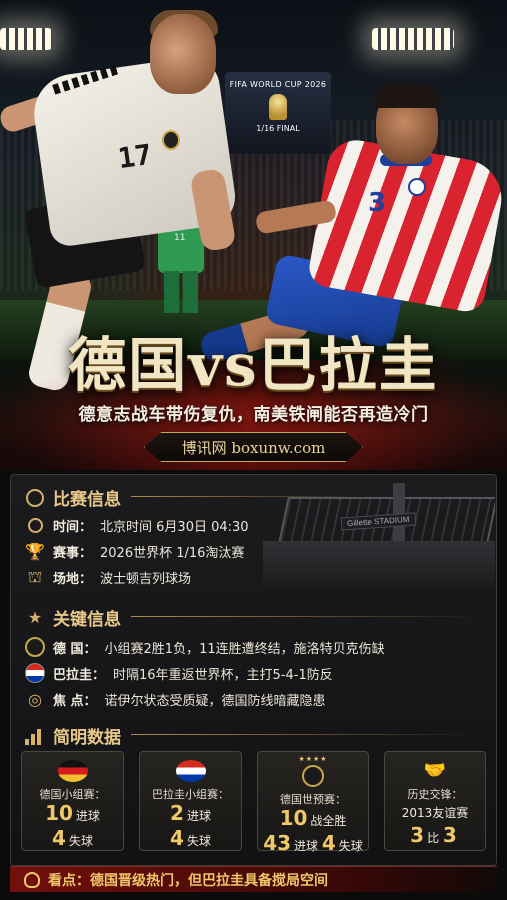 This screenshot has width=507, height=900. I want to click on key-info-title: 关键信息, so click(87, 620).